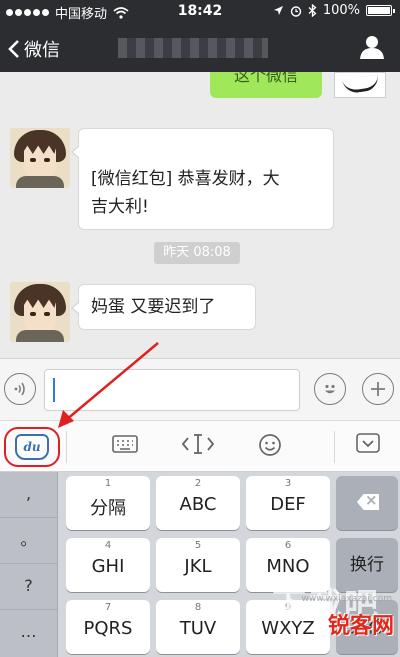  What do you see at coordinates (360, 626) in the screenshot?
I see `watermark-logo: 锐客网` at bounding box center [360, 626].